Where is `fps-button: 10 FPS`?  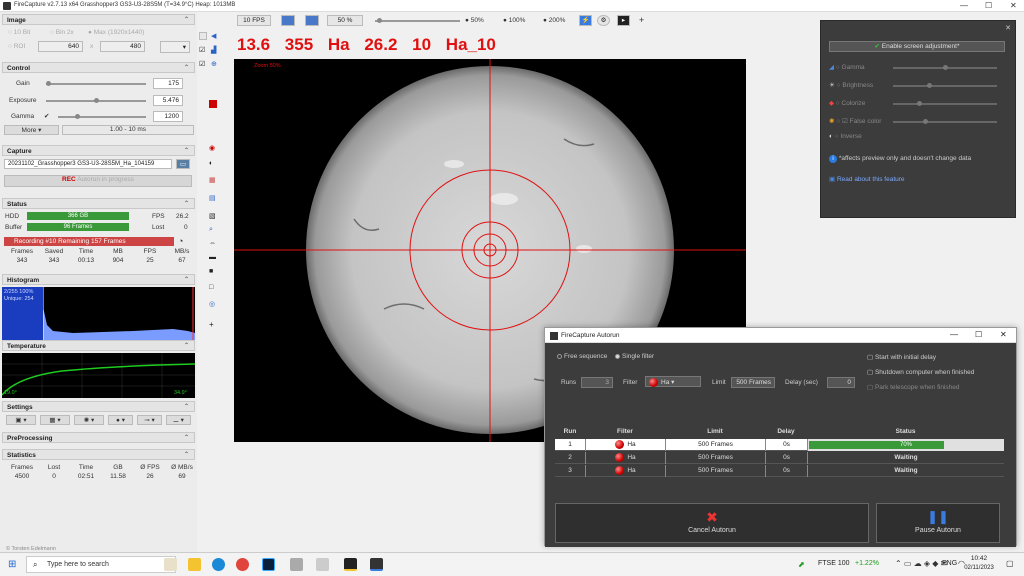
fps-button: 10 FPS is located at coordinates (254, 20).